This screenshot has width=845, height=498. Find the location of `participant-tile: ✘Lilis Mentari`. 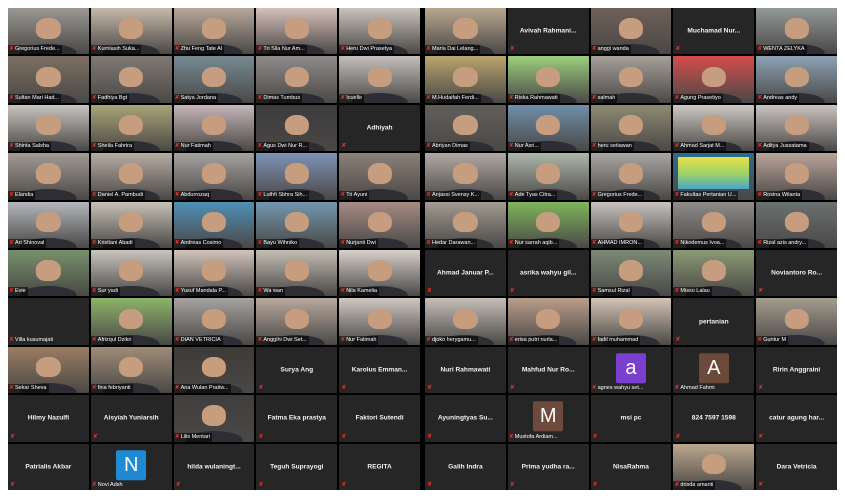

participant-tile: ✘Lilis Mentari is located at coordinates (214, 418).